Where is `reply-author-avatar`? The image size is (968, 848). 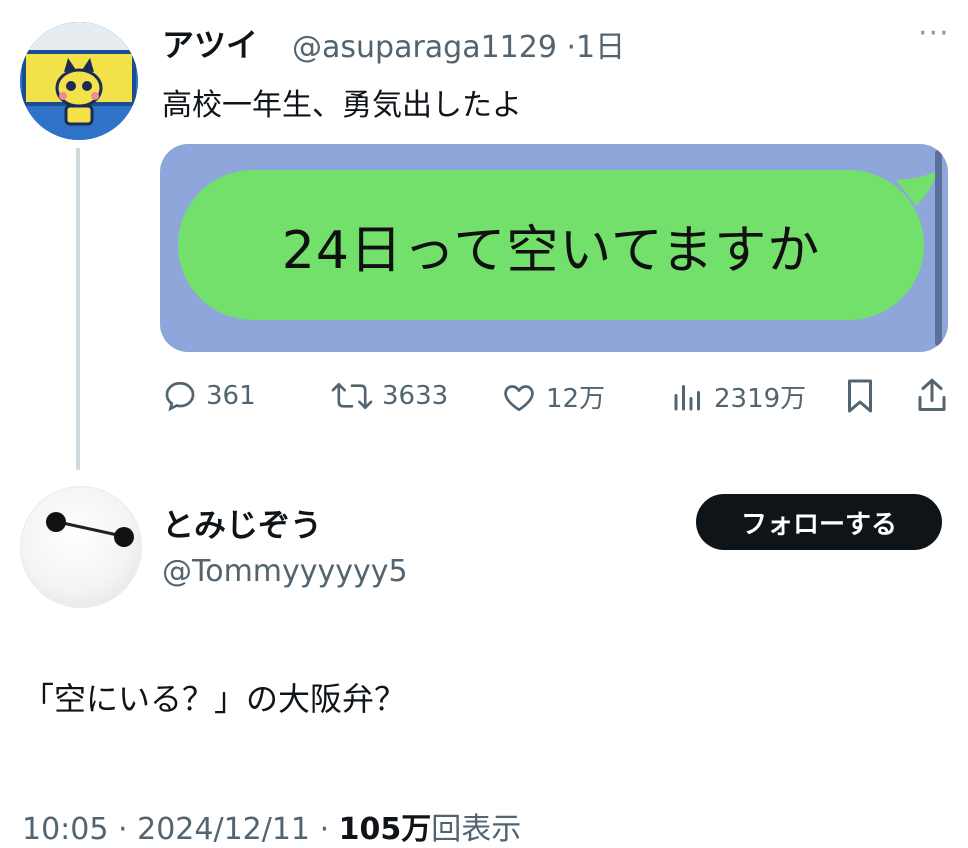 reply-author-avatar is located at coordinates (81, 547).